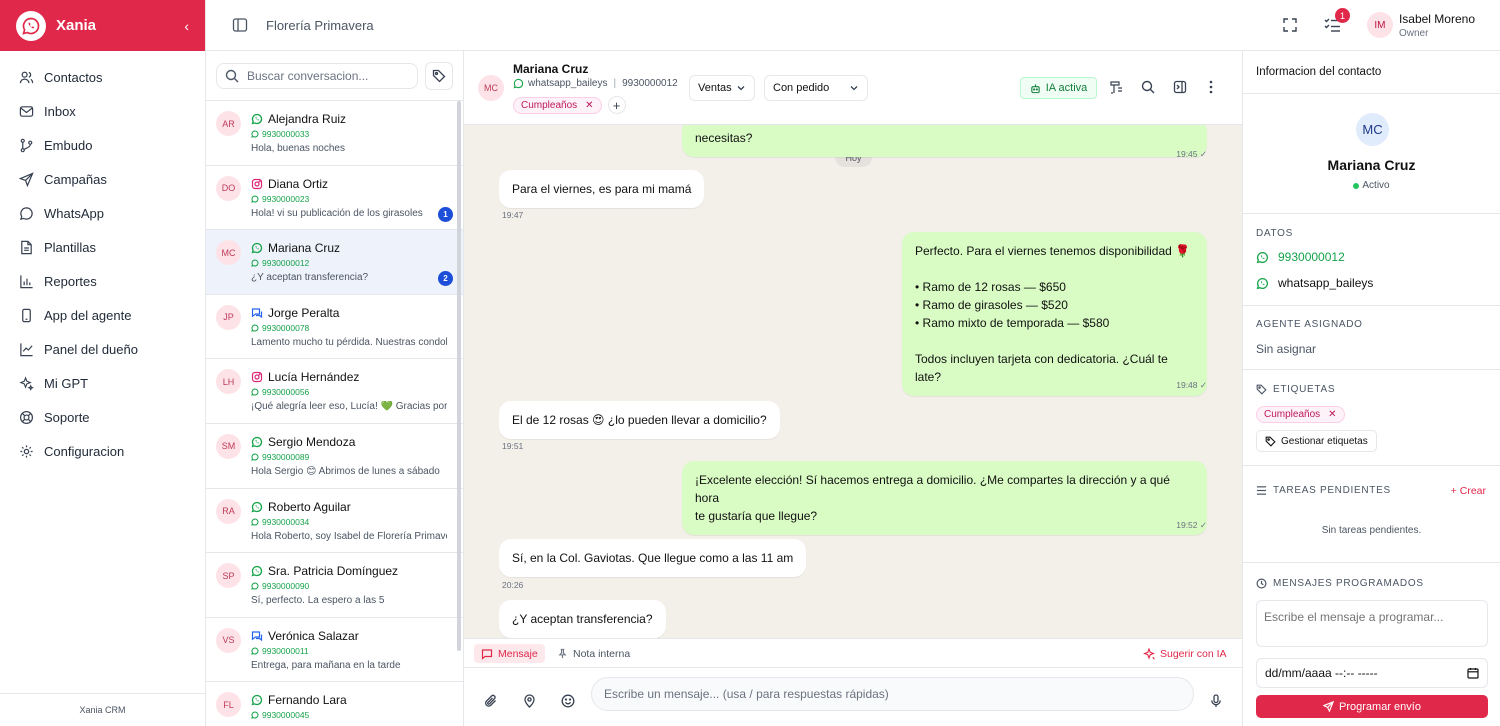 The height and width of the screenshot is (726, 1500). Describe the element at coordinates (616, 105) in the screenshot. I see `add-tag-button: +` at that location.